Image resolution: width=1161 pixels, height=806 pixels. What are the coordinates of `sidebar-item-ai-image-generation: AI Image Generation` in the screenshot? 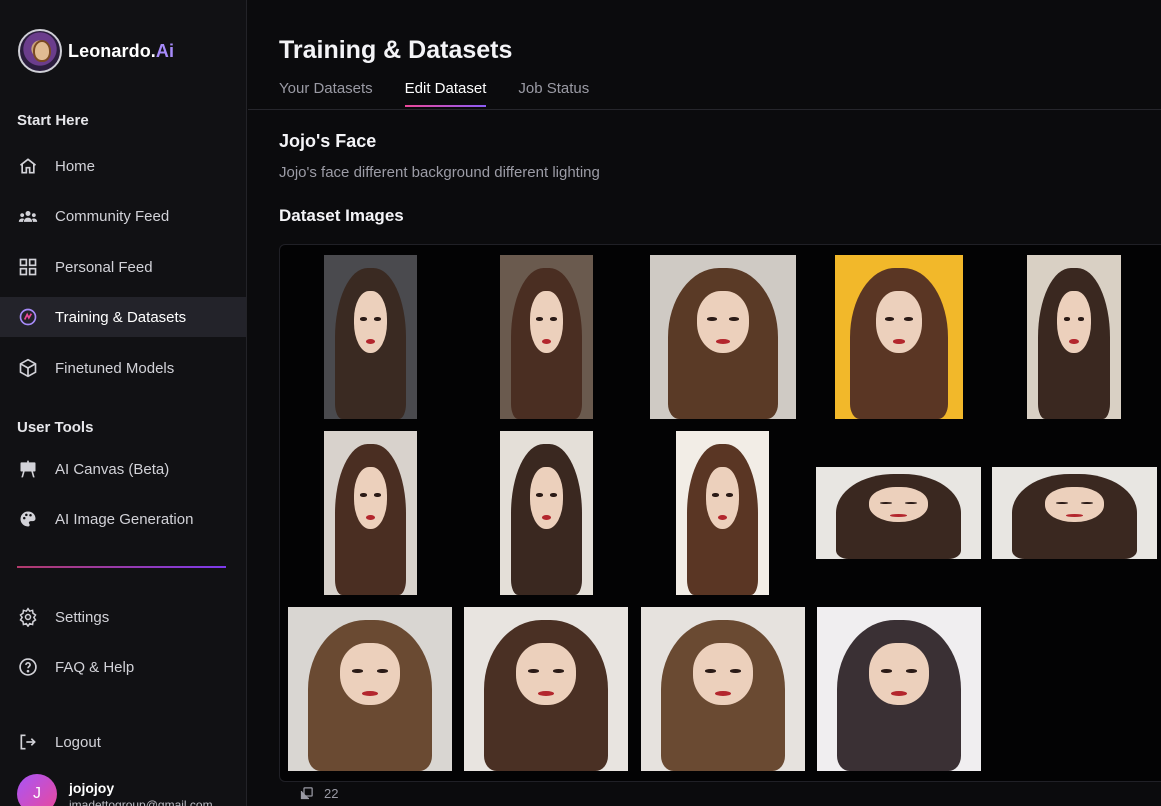 It's located at (123, 519).